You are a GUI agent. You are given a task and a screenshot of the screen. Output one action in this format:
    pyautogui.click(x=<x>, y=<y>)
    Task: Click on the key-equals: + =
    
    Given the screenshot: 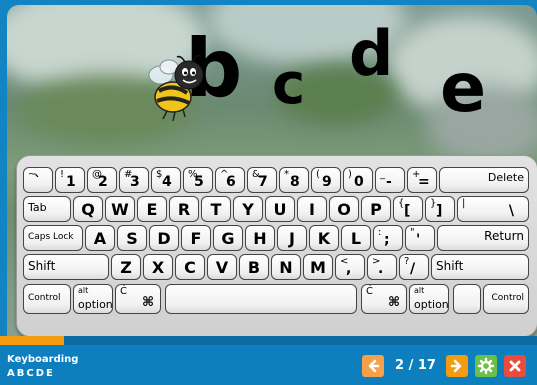 What is the action you would take?
    pyautogui.click(x=422, y=180)
    